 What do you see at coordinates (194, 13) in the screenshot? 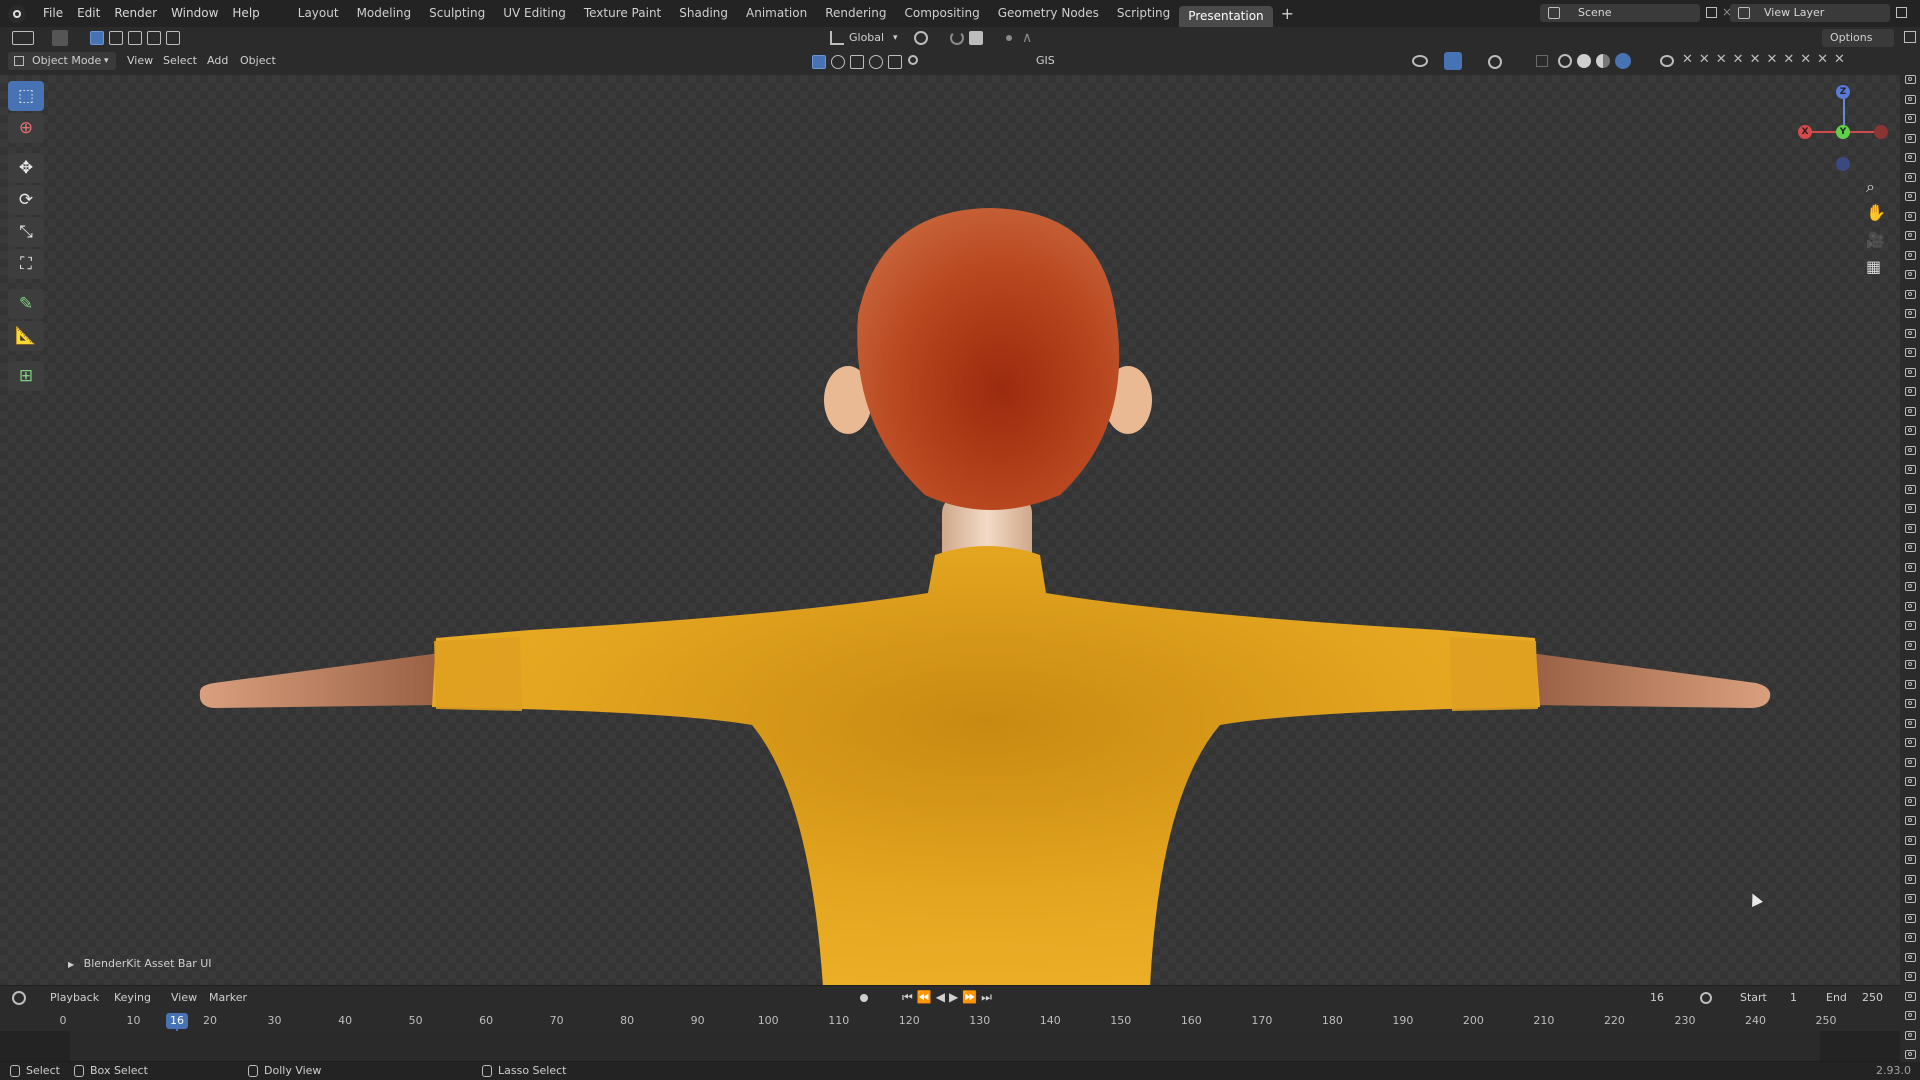
I see `menu-window: Window` at bounding box center [194, 13].